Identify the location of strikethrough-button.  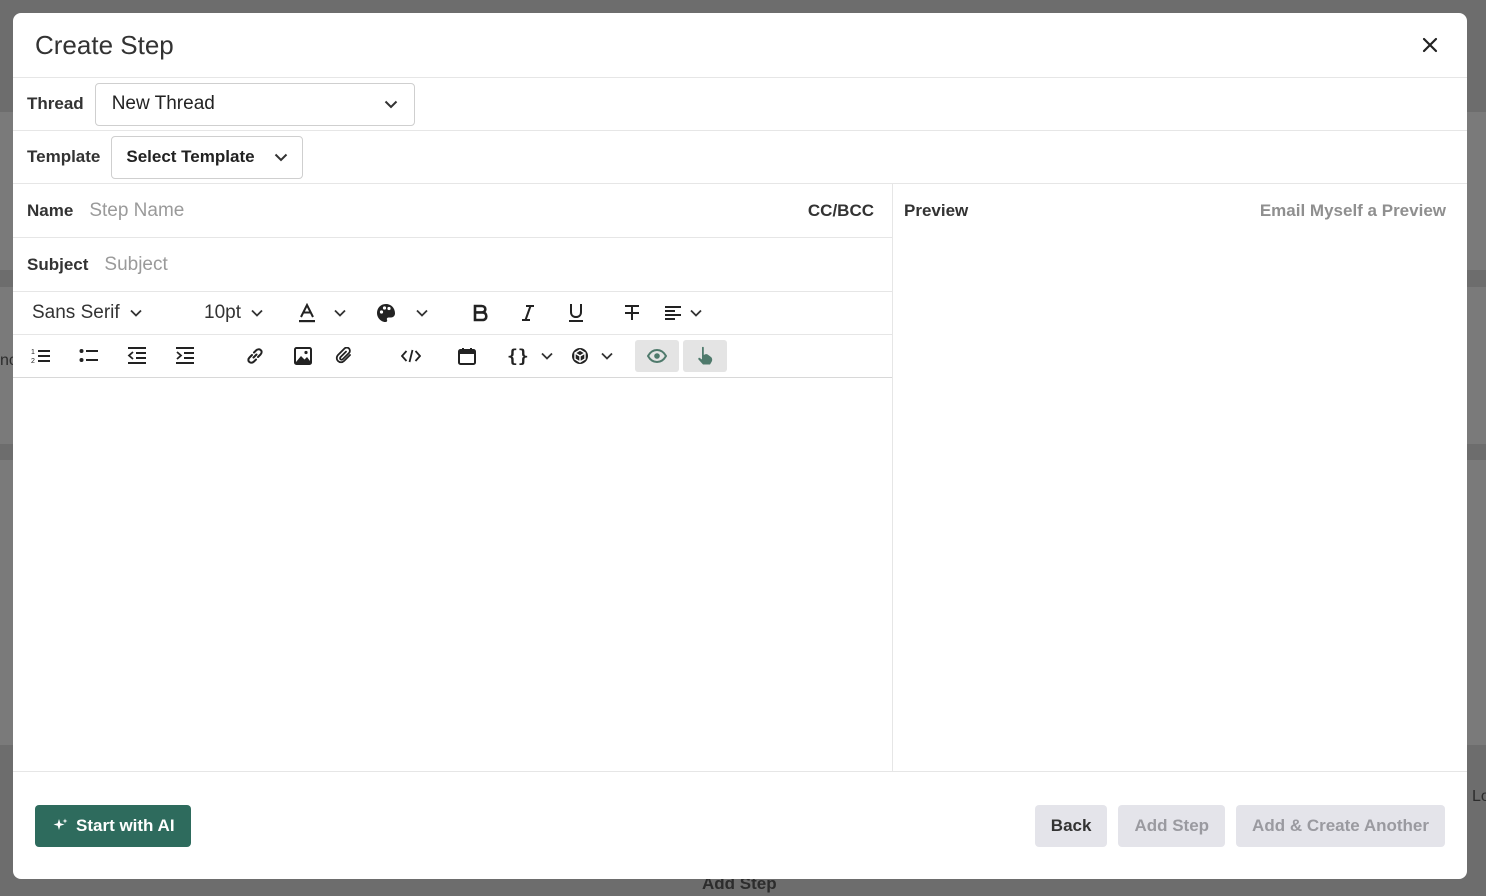
(632, 313).